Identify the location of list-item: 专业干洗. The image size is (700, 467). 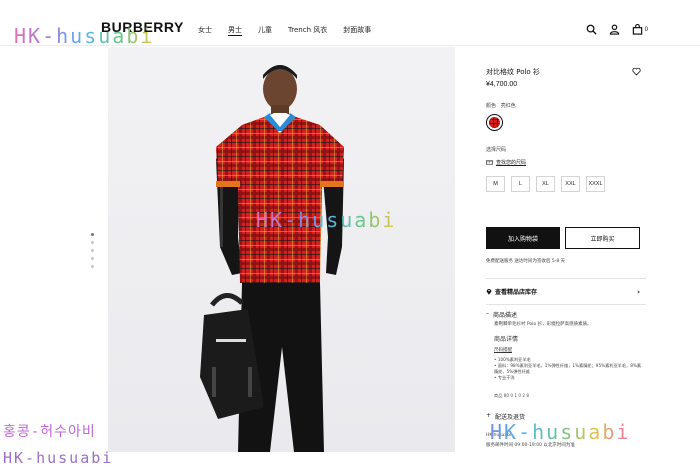
(569, 378).